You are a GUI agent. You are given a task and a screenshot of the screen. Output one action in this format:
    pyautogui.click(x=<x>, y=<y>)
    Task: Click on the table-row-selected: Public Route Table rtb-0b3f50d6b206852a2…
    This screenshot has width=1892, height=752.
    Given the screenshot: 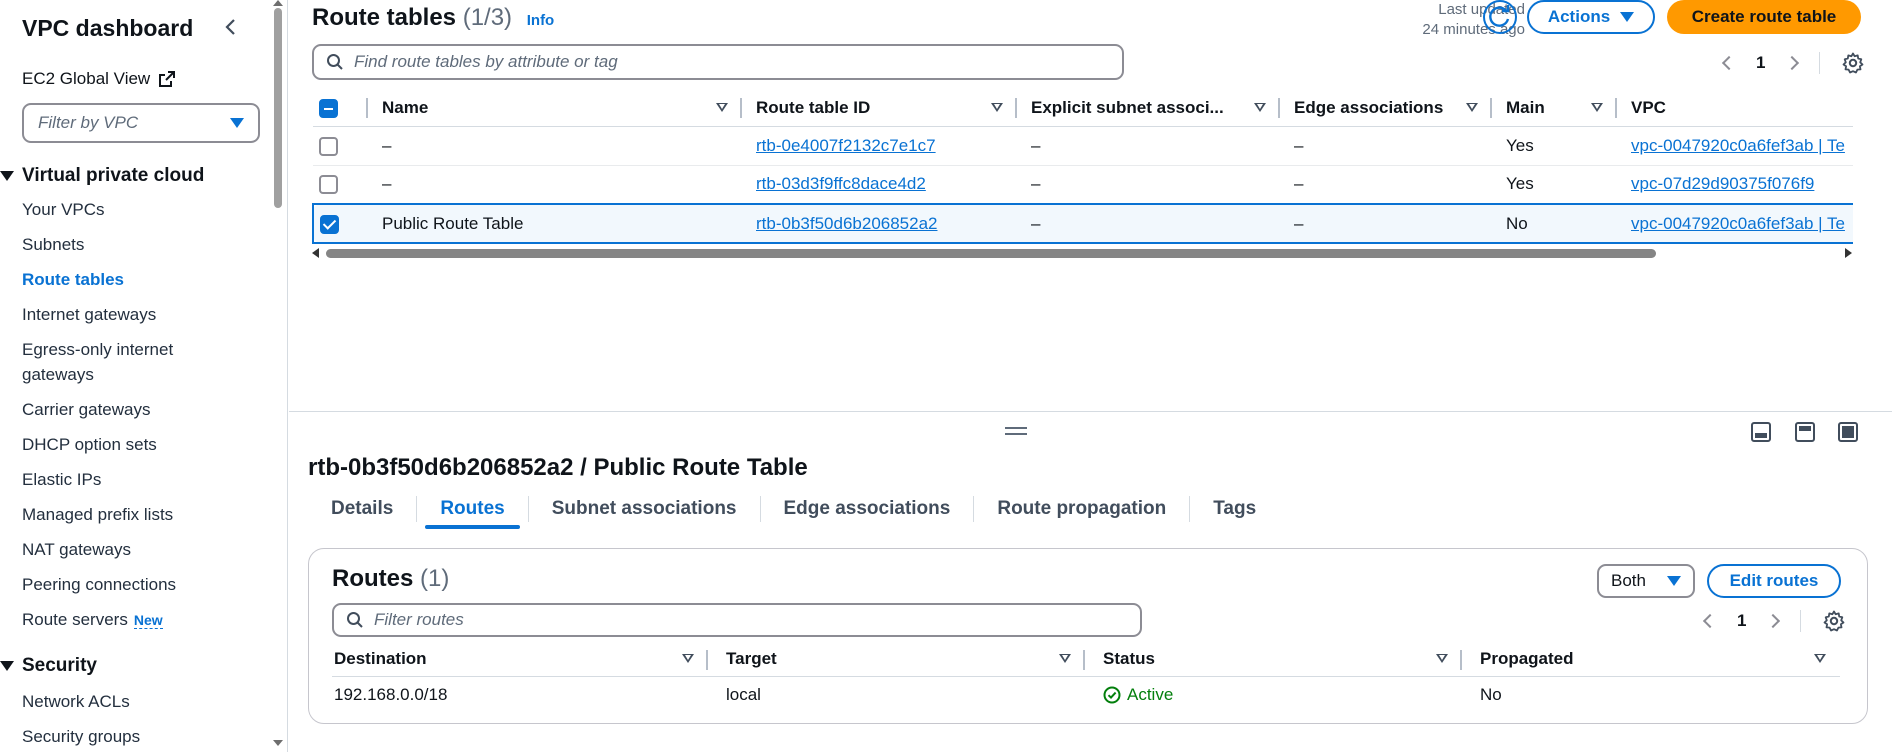 What is the action you would take?
    pyautogui.click(x=1082, y=223)
    